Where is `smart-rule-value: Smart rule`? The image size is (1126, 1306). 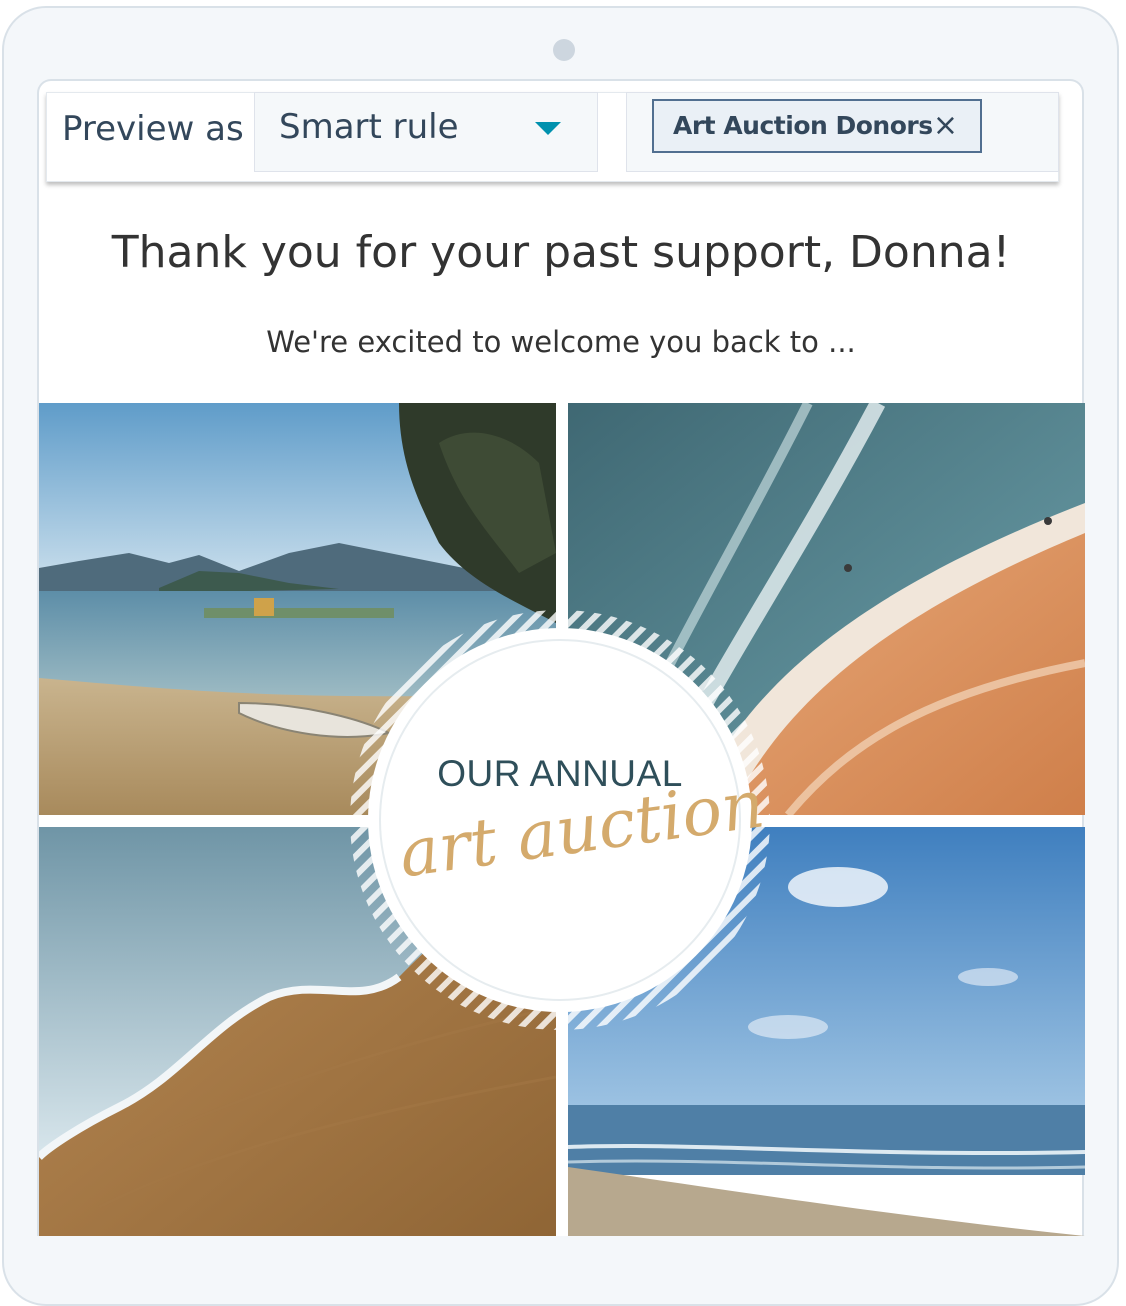 smart-rule-value: Smart rule is located at coordinates (369, 127).